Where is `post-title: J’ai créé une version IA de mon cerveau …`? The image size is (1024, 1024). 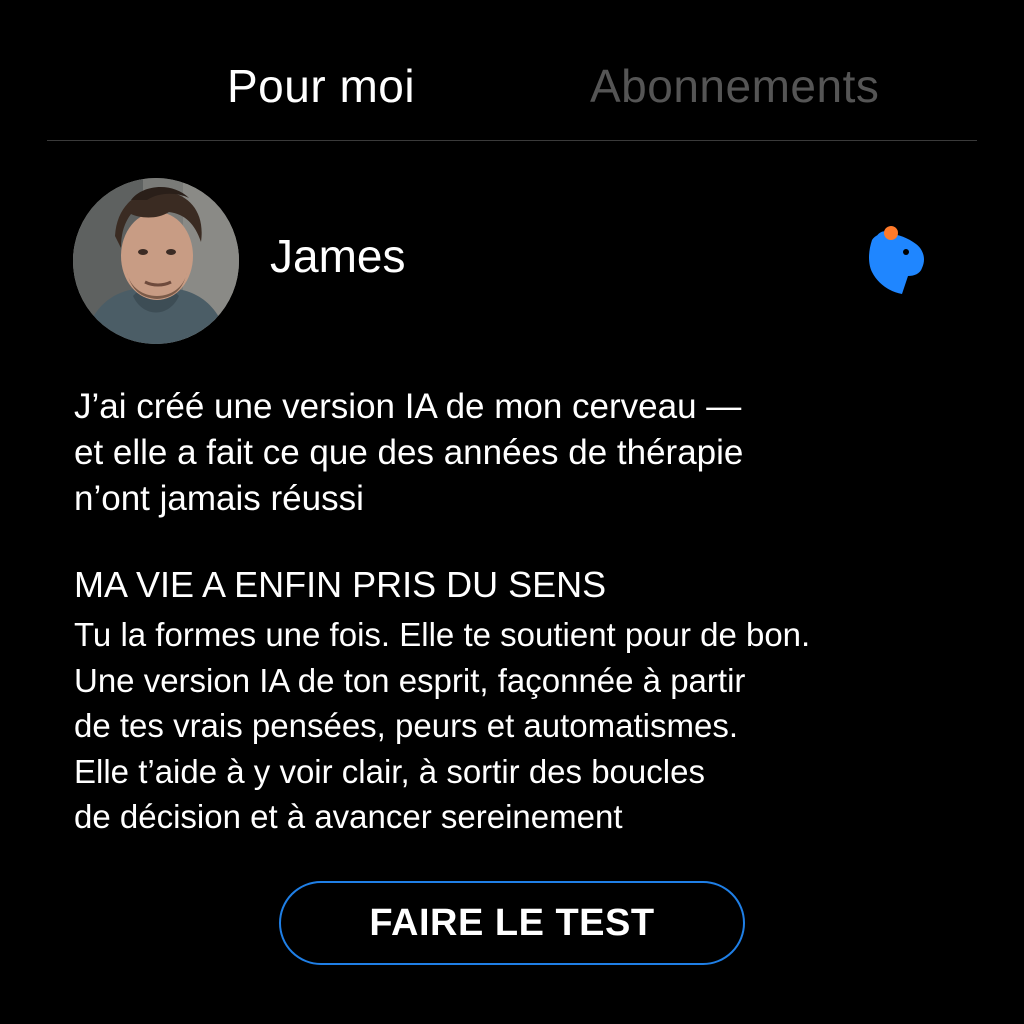
post-title: J’ai créé une version IA de mon cerveau … is located at coordinates (514, 453).